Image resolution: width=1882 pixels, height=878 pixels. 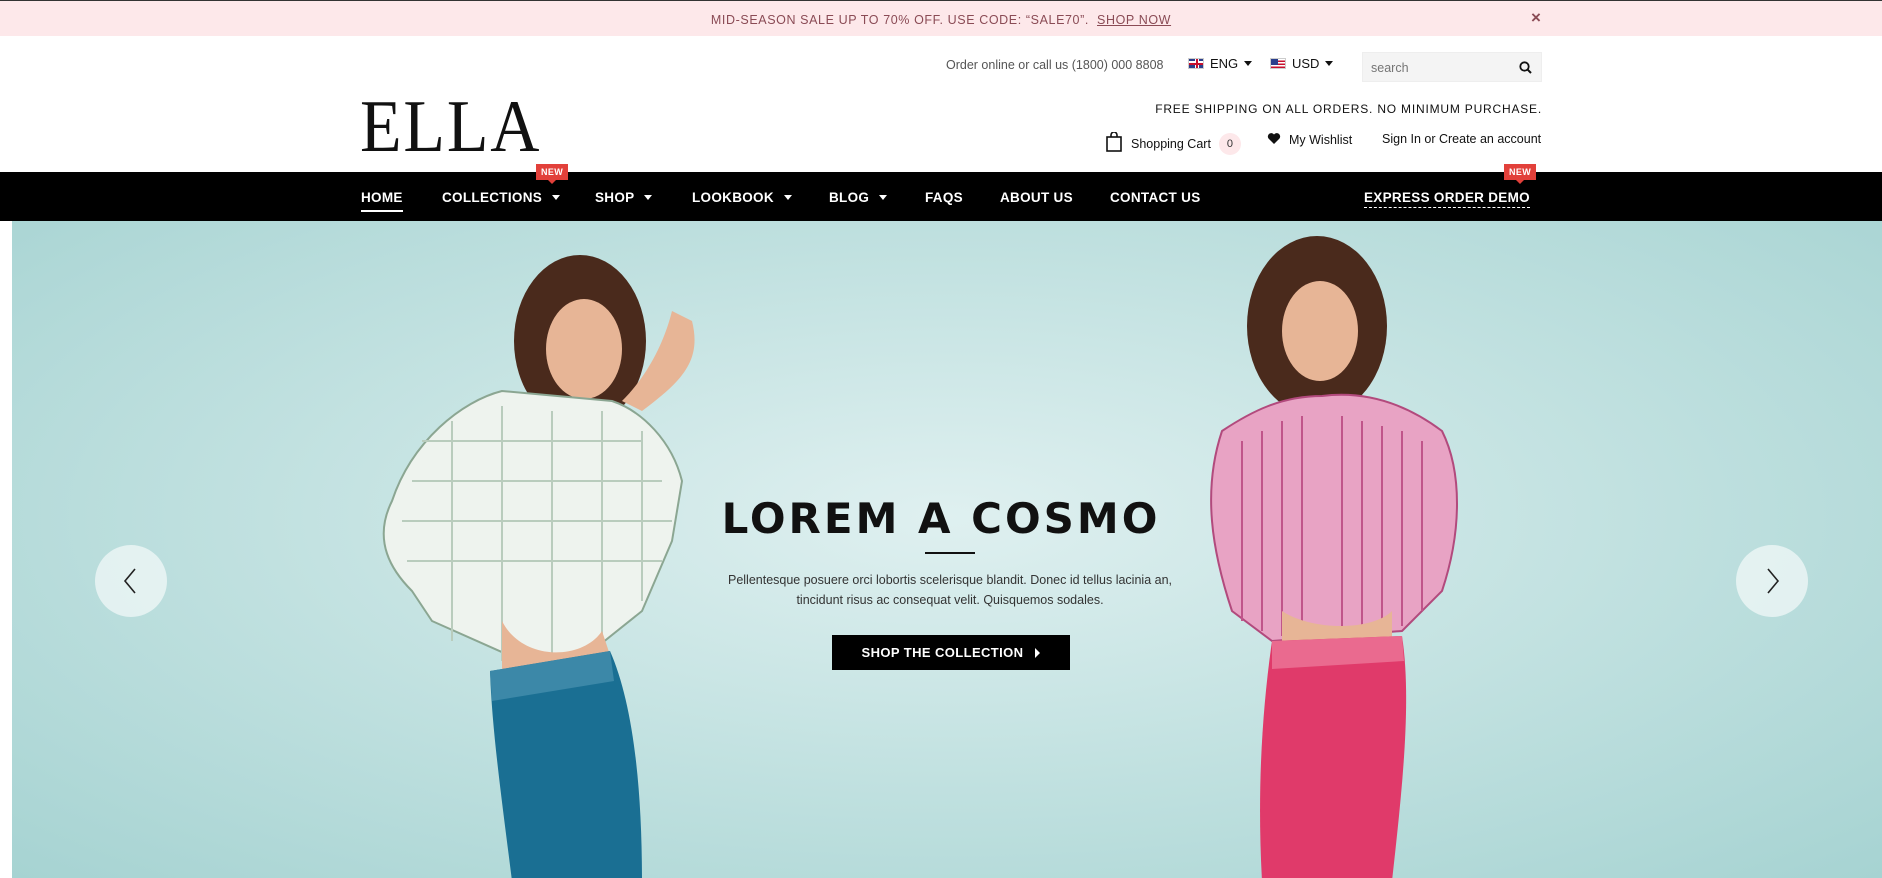 I want to click on nav-item-blog: BLOG, so click(x=858, y=197).